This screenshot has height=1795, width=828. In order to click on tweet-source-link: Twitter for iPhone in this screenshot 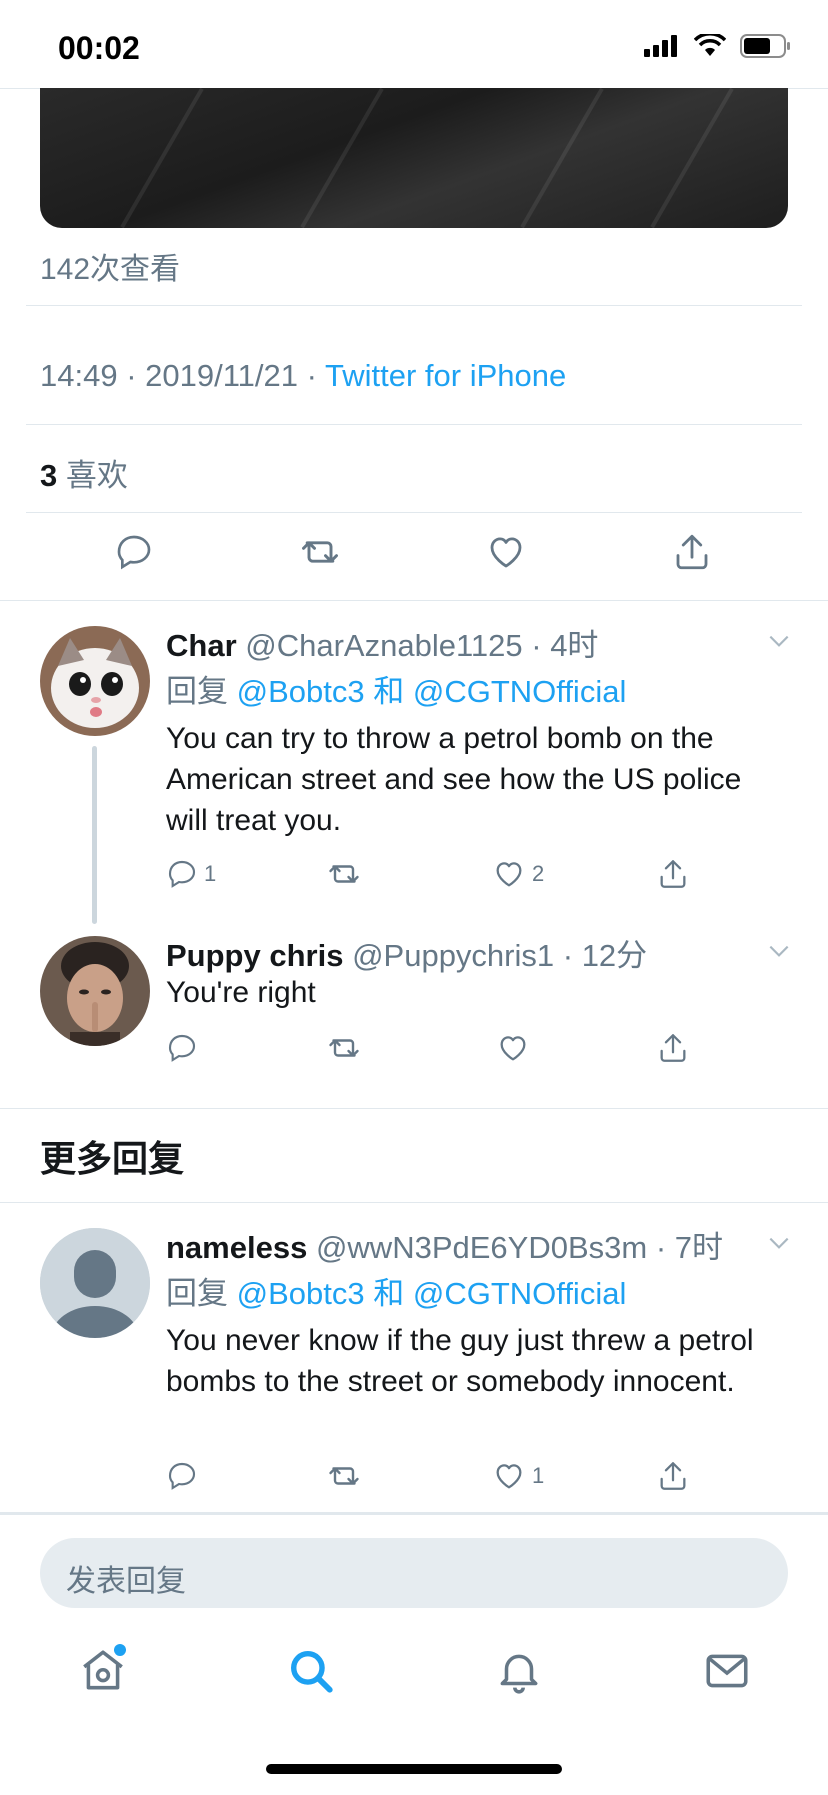, I will do `click(445, 375)`.